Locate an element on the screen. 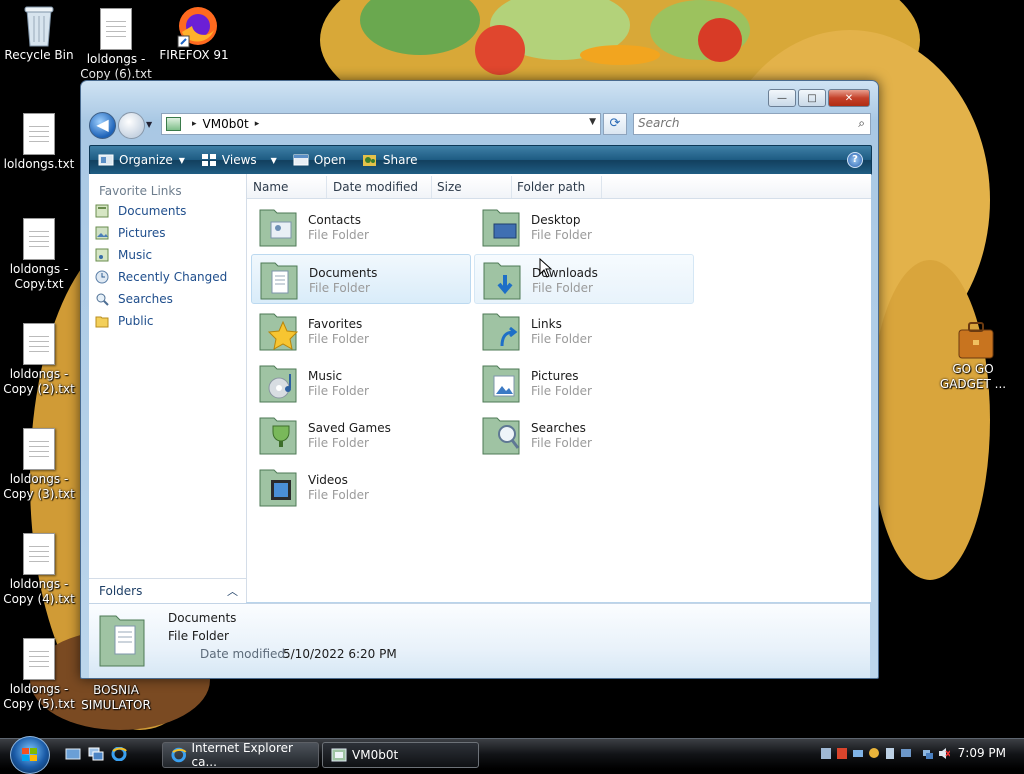 Image resolution: width=1024 pixels, height=774 pixels. folder-item-favorites: Favorites File Folder is located at coordinates (360, 330).